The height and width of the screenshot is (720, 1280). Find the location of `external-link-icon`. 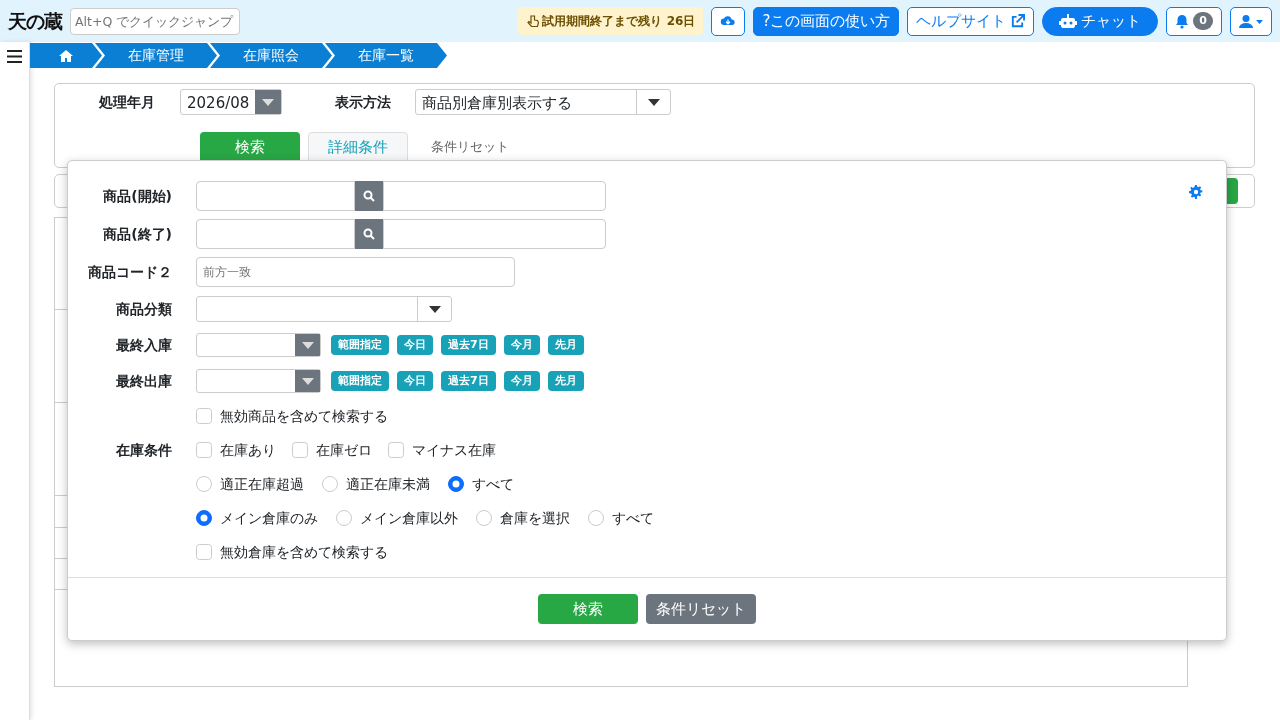

external-link-icon is located at coordinates (1018, 21).